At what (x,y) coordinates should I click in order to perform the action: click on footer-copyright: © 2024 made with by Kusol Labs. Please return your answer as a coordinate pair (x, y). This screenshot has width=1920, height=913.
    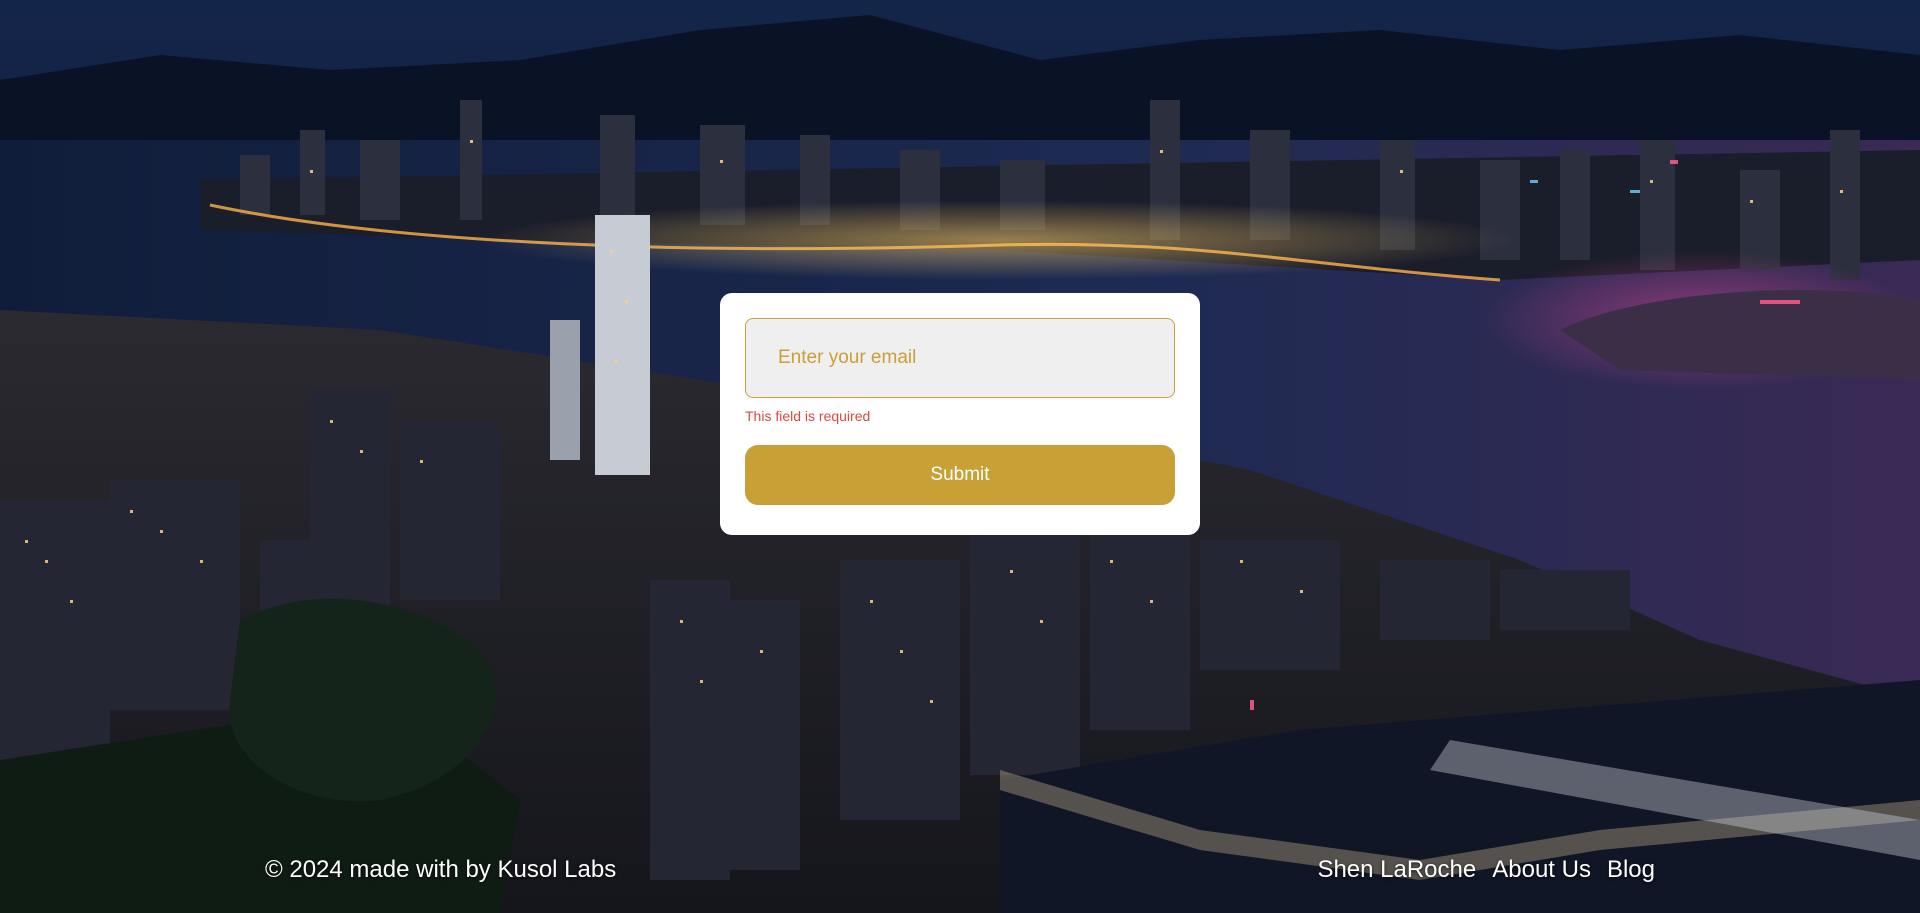
    Looking at the image, I should click on (441, 869).